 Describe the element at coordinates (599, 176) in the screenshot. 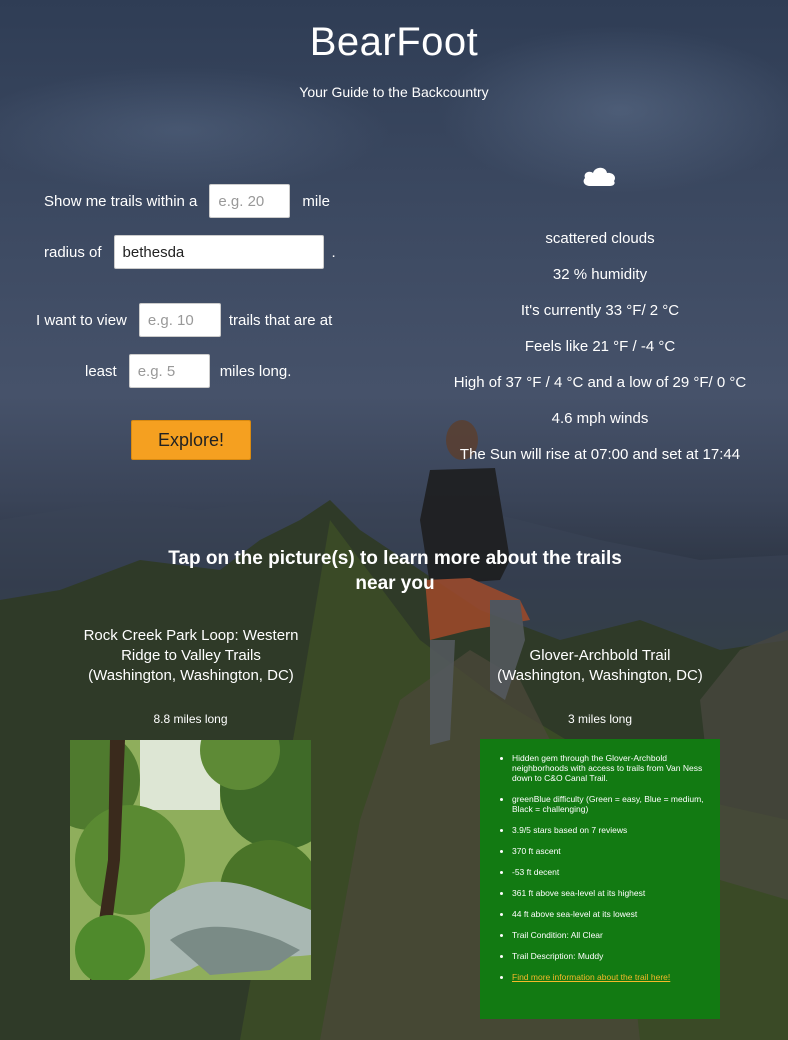

I see `cloud-icon` at that location.